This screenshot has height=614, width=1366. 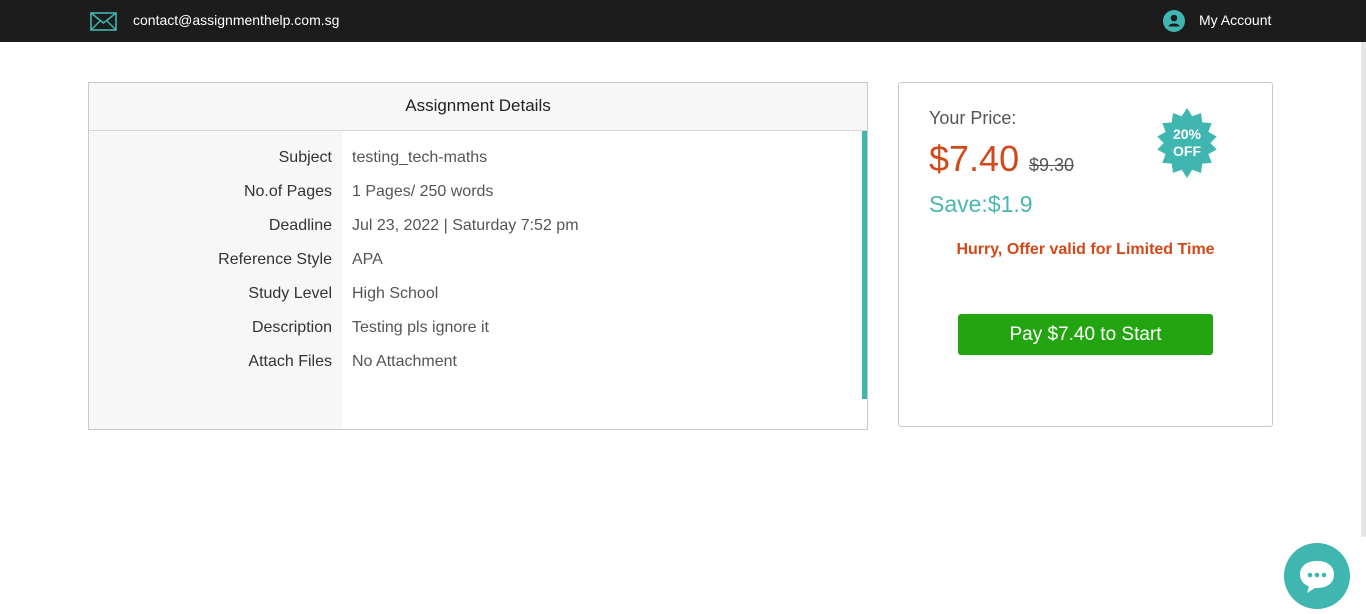 What do you see at coordinates (1187, 134) in the screenshot?
I see `discount-percent: 20%` at bounding box center [1187, 134].